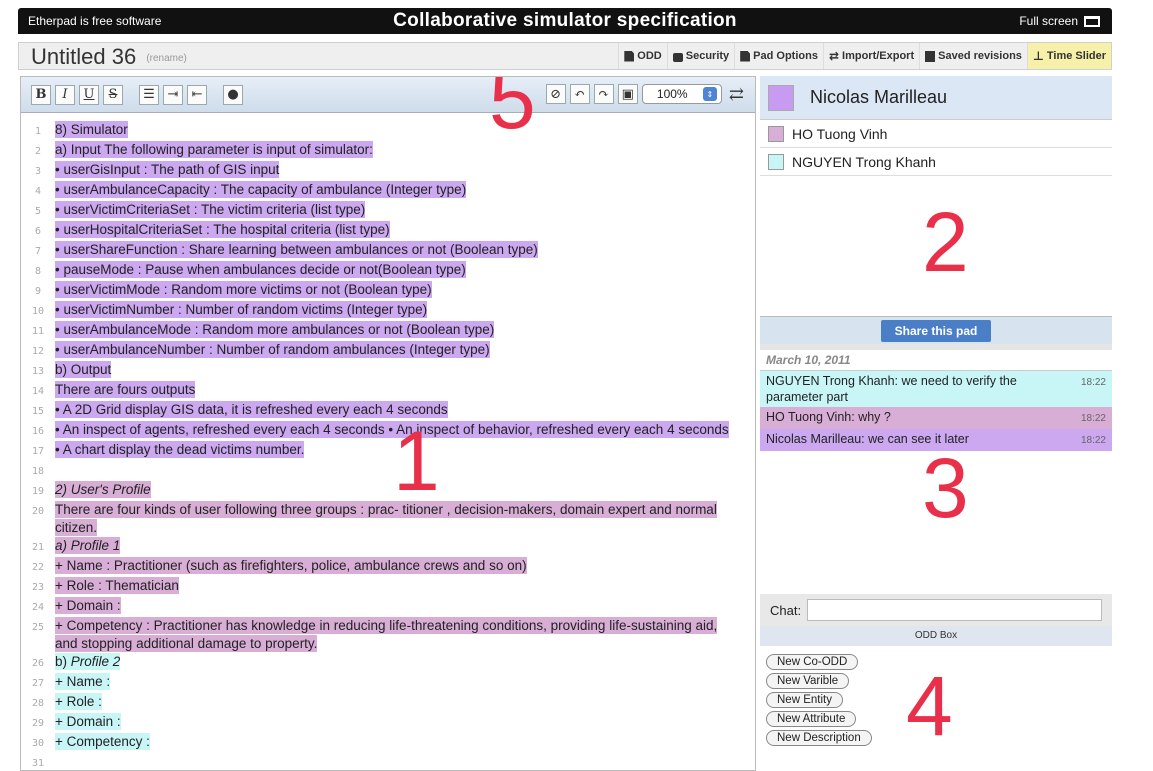 The width and height of the screenshot is (1153, 771). What do you see at coordinates (405, 607) in the screenshot?
I see `line-text: + Domain :` at bounding box center [405, 607].